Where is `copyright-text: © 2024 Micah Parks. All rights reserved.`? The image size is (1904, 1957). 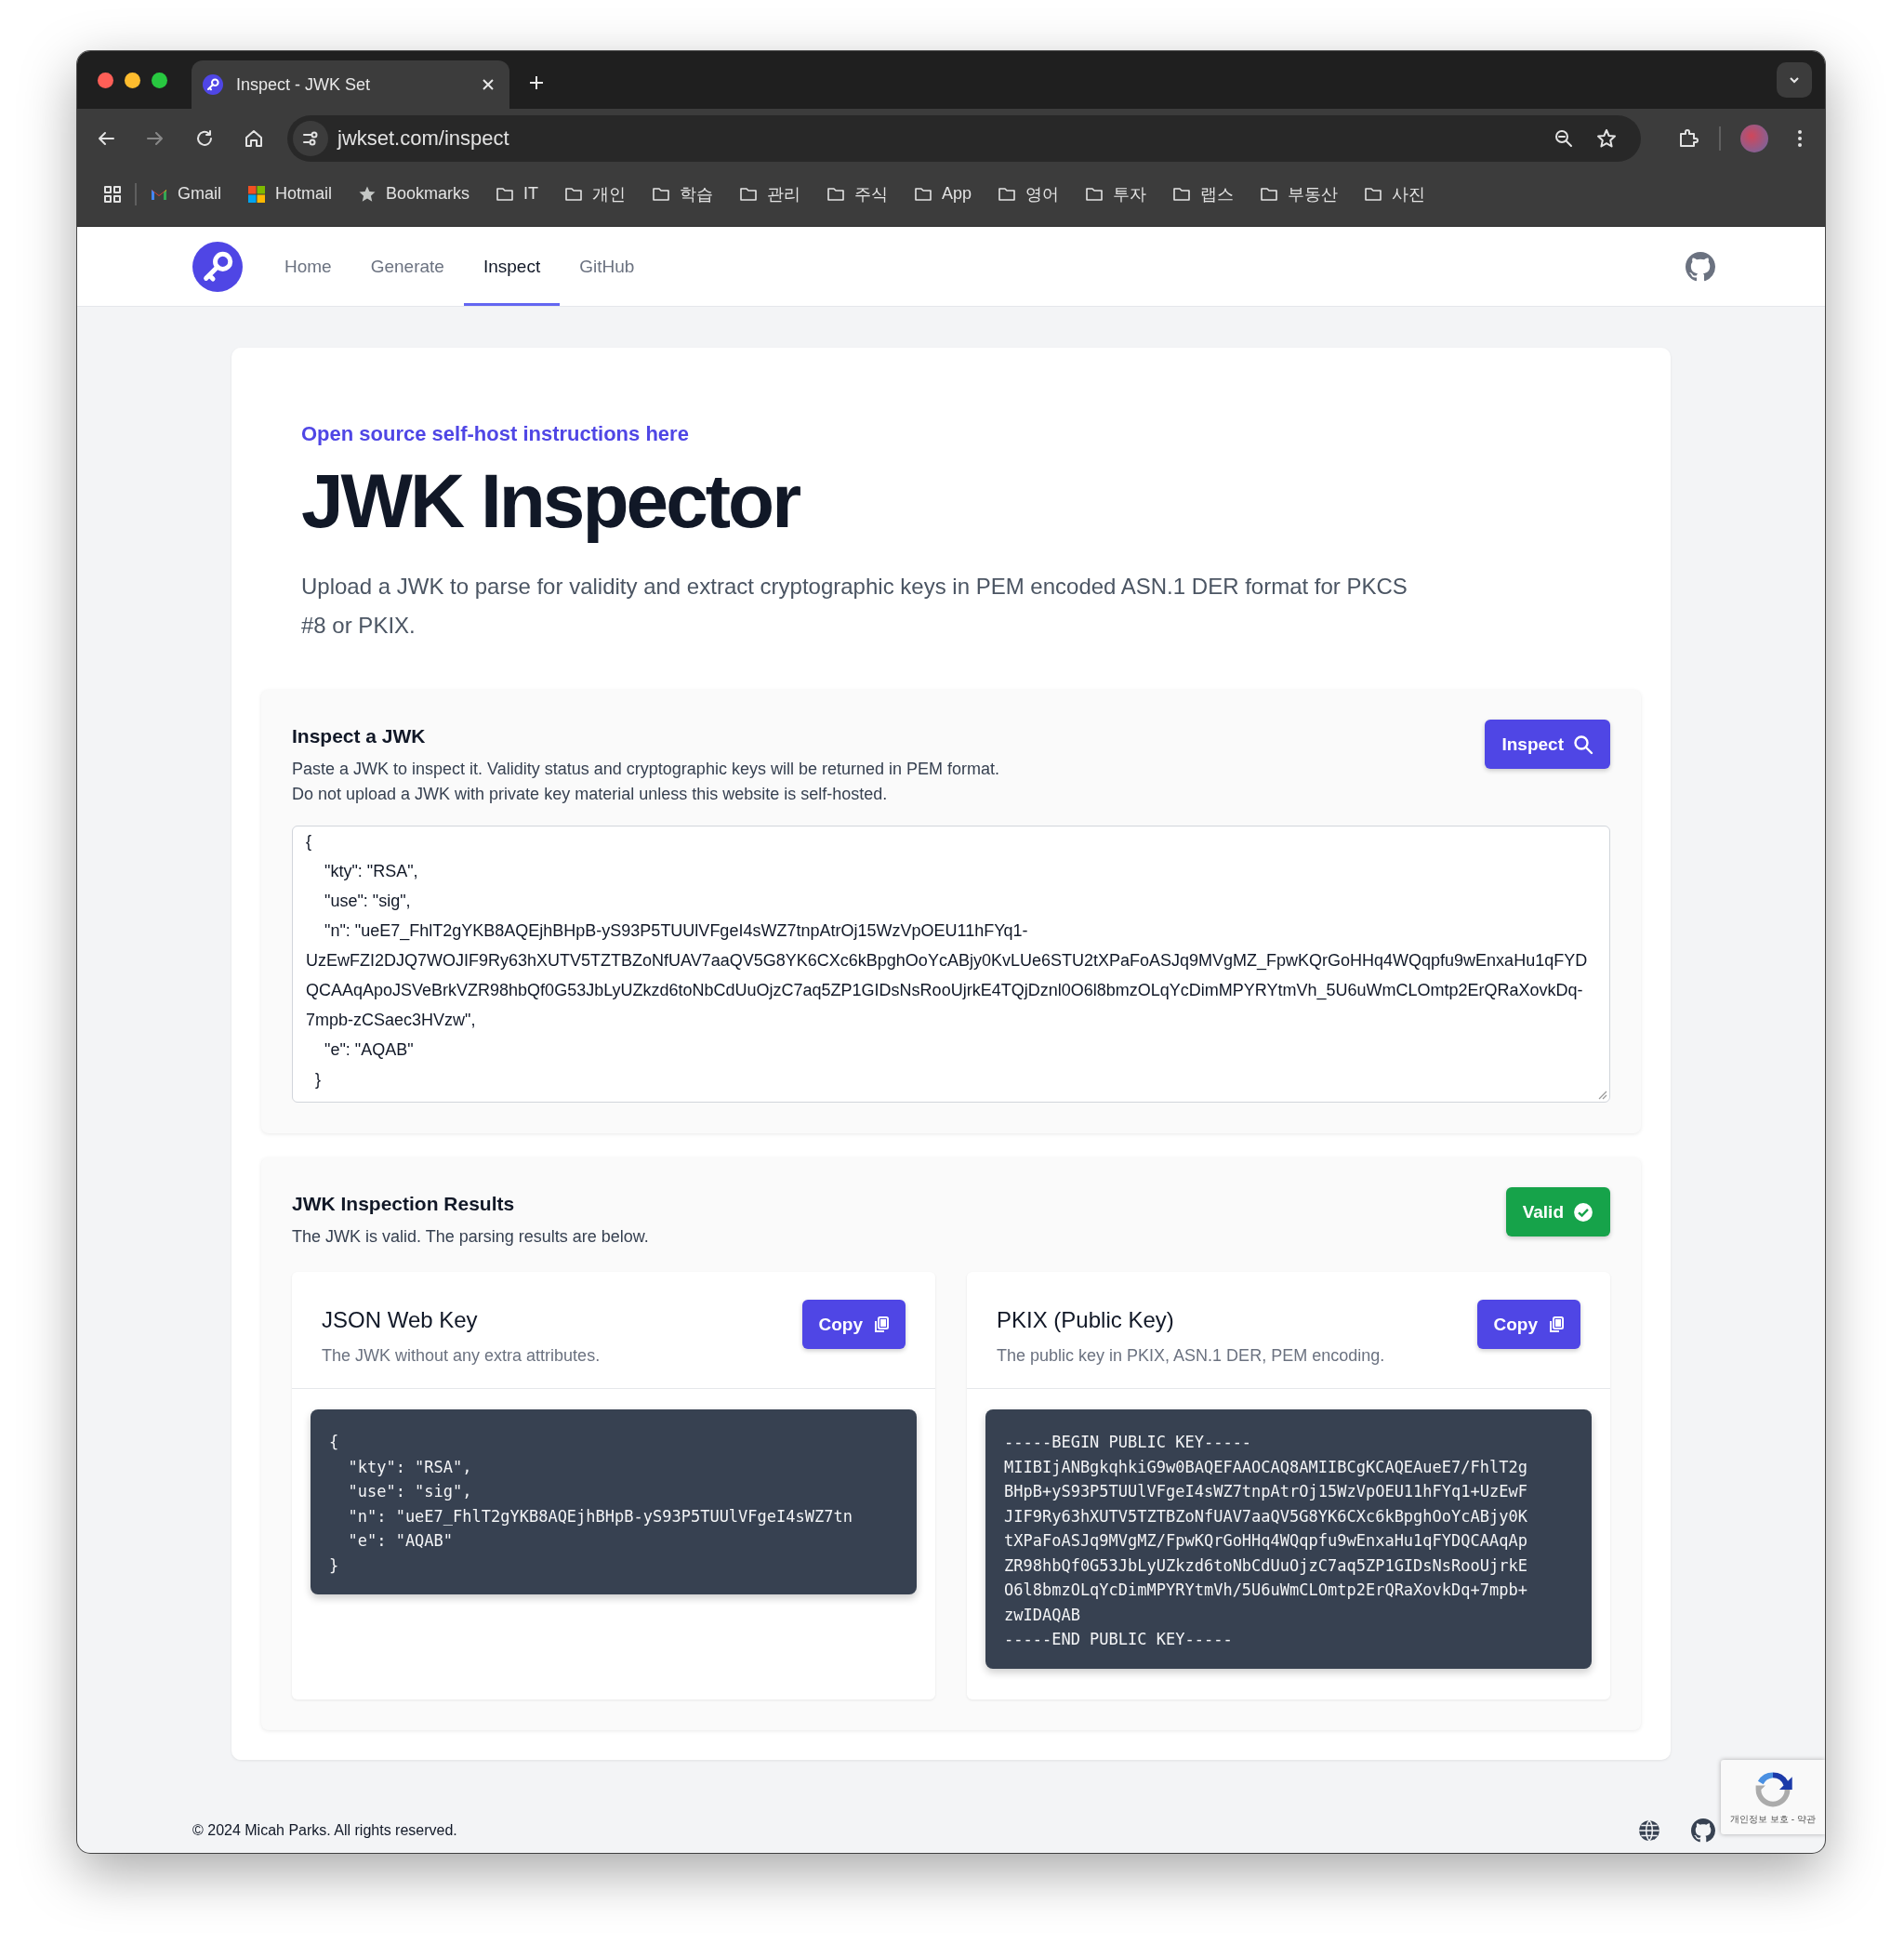
copyright-text: © 2024 Micah Parks. All rights reserved. is located at coordinates (324, 1831).